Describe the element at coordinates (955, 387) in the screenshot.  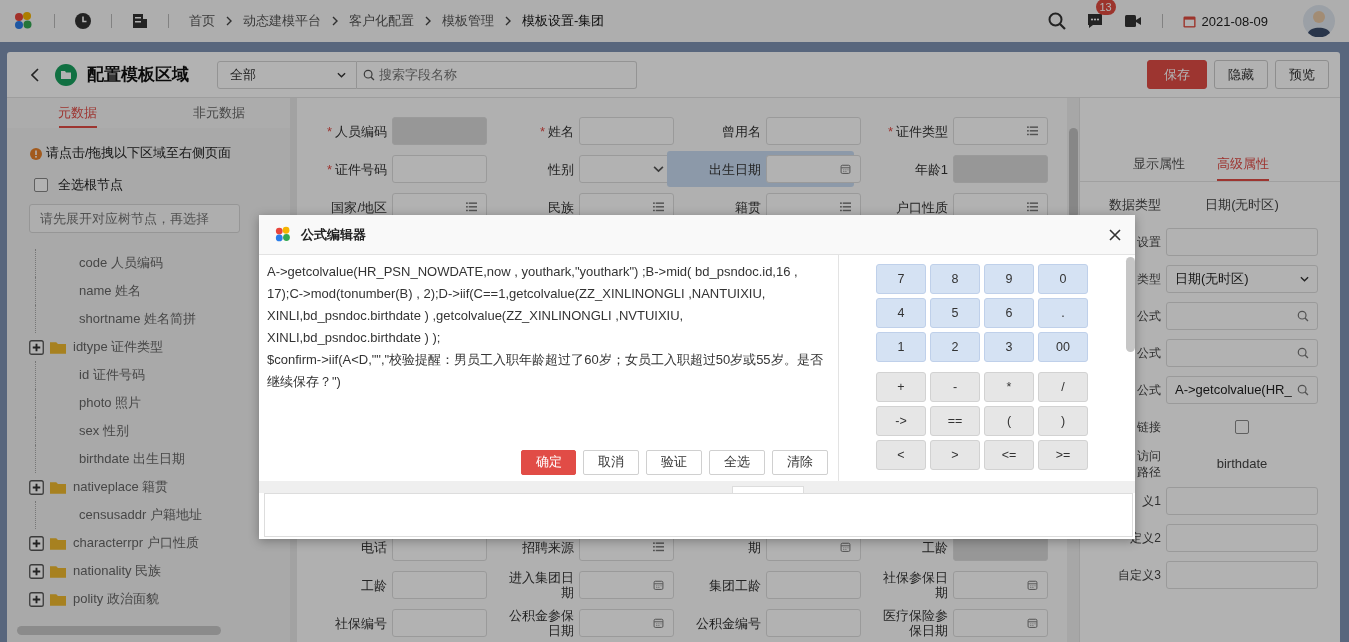
I see `operator-key: -` at that location.